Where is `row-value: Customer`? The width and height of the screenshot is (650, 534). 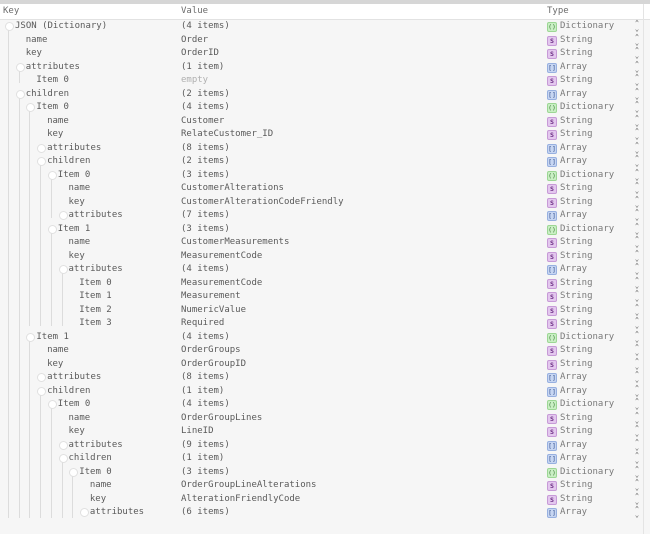 row-value: Customer is located at coordinates (202, 121).